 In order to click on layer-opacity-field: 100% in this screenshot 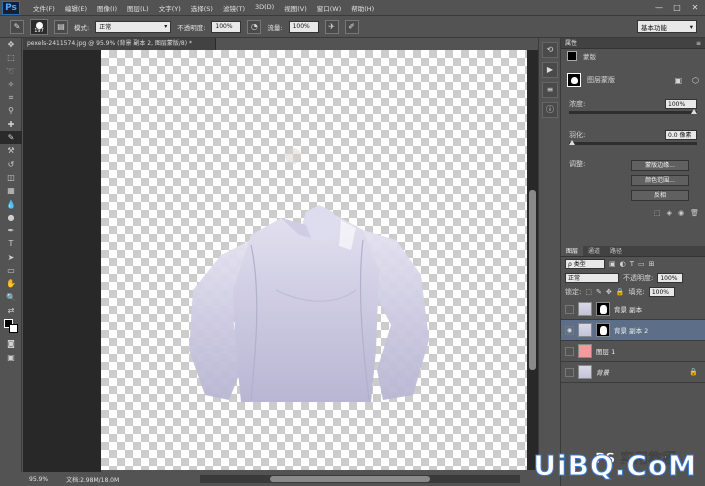, I will do `click(670, 278)`.